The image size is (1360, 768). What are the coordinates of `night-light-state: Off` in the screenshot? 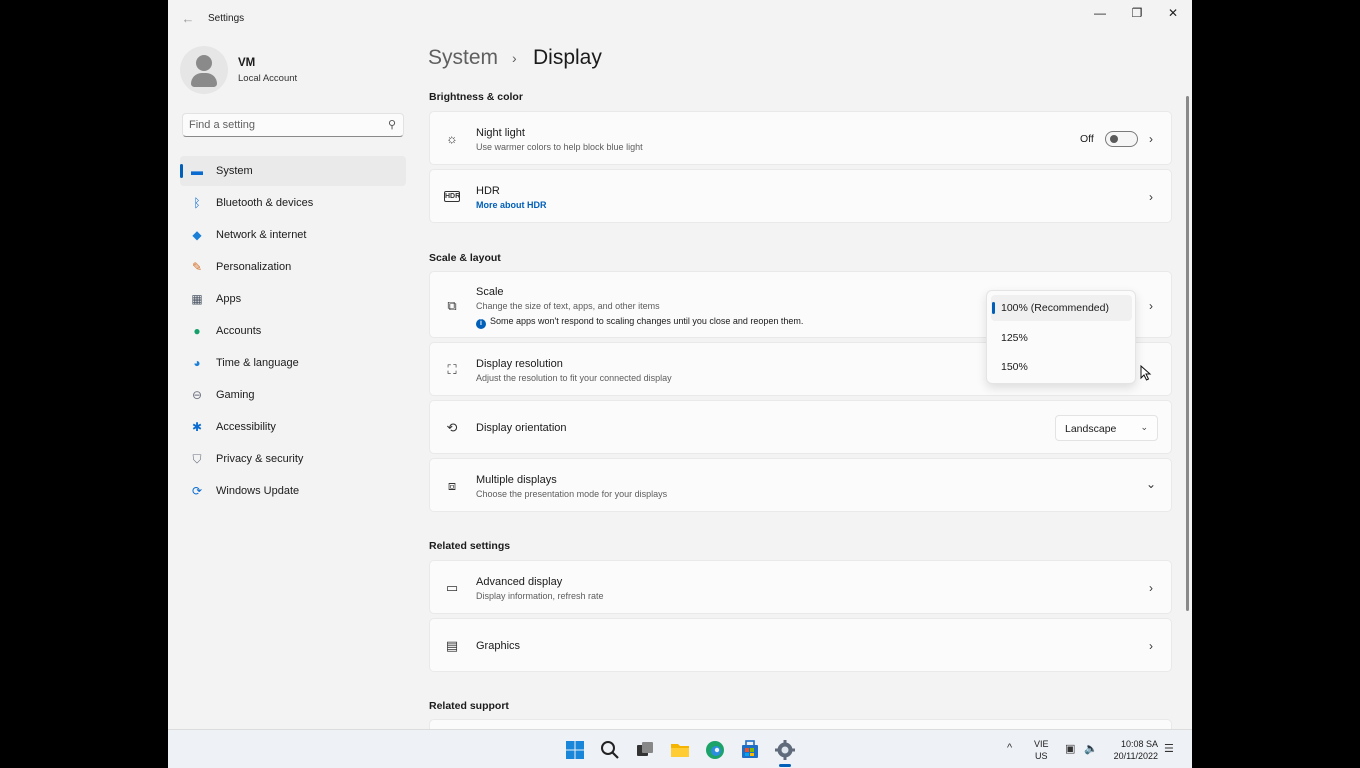 It's located at (1087, 139).